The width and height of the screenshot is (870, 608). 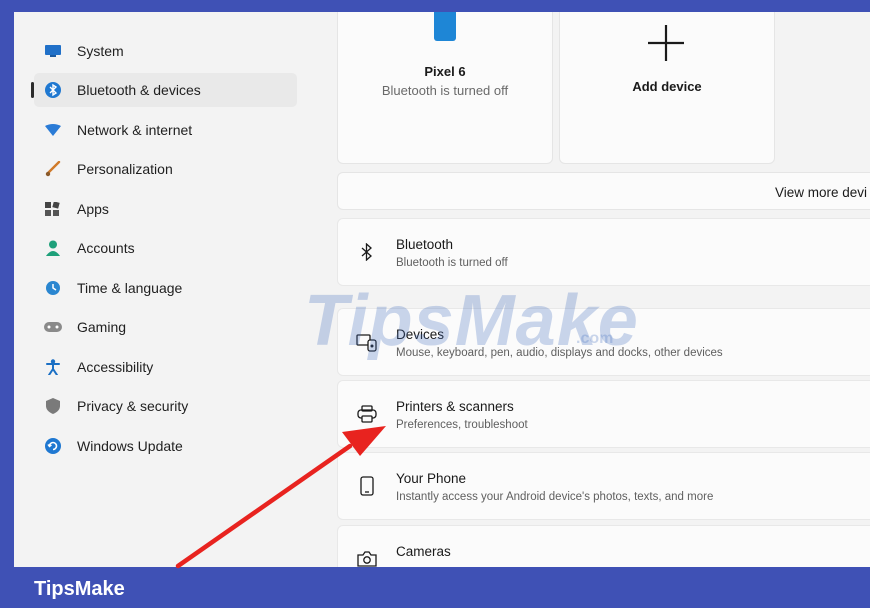 What do you see at coordinates (79, 589) in the screenshot?
I see `footer-brand-label: TipsMake` at bounding box center [79, 589].